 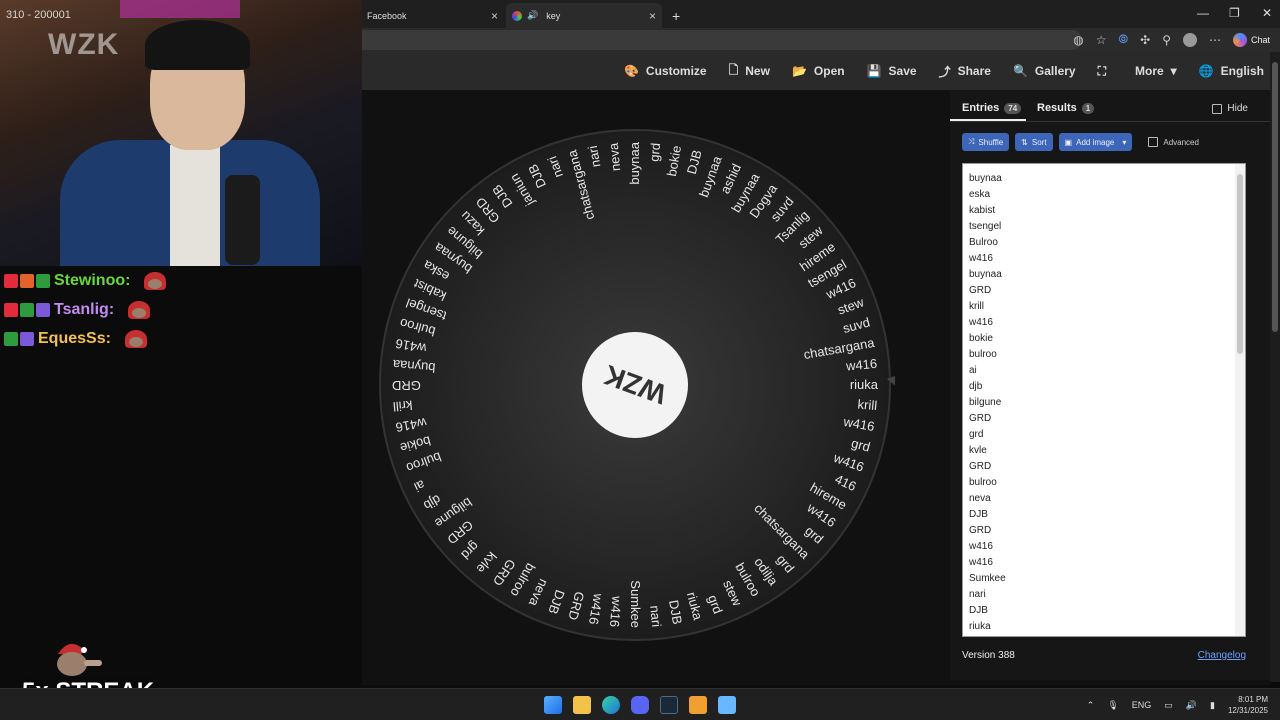 I want to click on new-tab-button: +, so click(x=676, y=15).